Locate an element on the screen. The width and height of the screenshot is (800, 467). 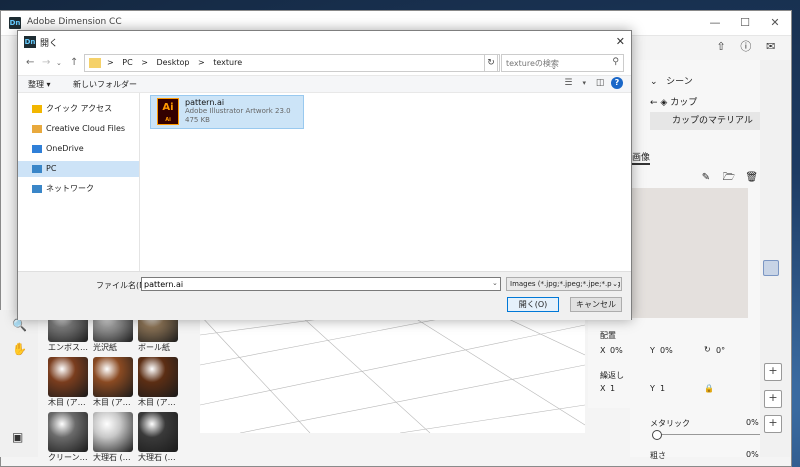
maximize-icon: ☐ is located at coordinates (745, 23).